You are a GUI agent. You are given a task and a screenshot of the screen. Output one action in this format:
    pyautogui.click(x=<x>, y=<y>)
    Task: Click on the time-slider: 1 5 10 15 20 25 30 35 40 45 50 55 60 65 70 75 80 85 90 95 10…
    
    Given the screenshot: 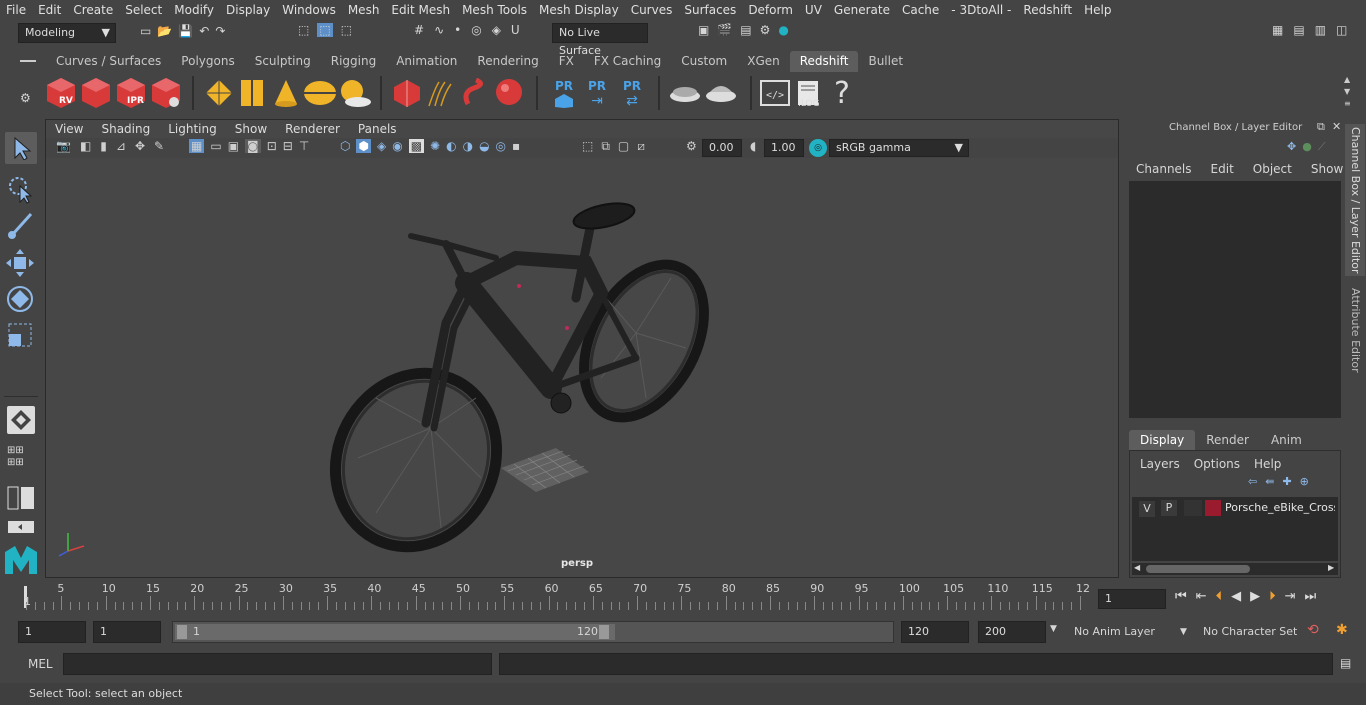 What is the action you would take?
    pyautogui.click(x=555, y=596)
    